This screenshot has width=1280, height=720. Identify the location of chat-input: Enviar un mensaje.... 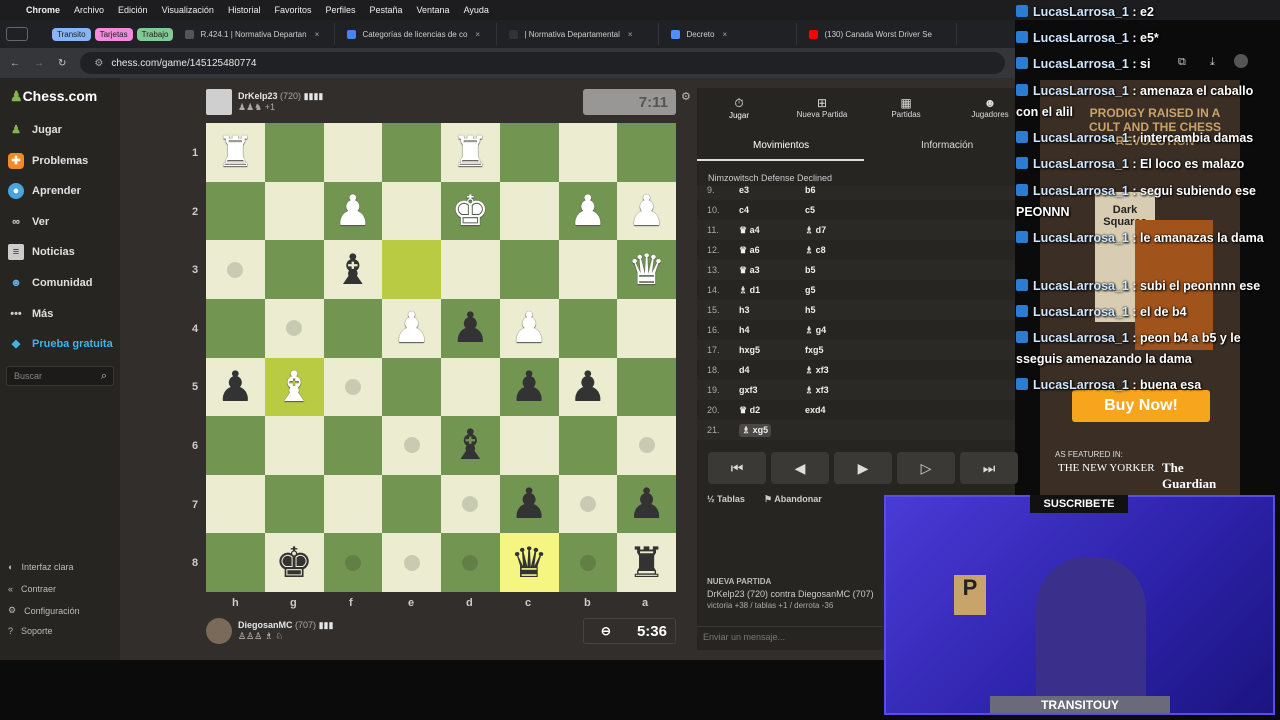
(790, 636).